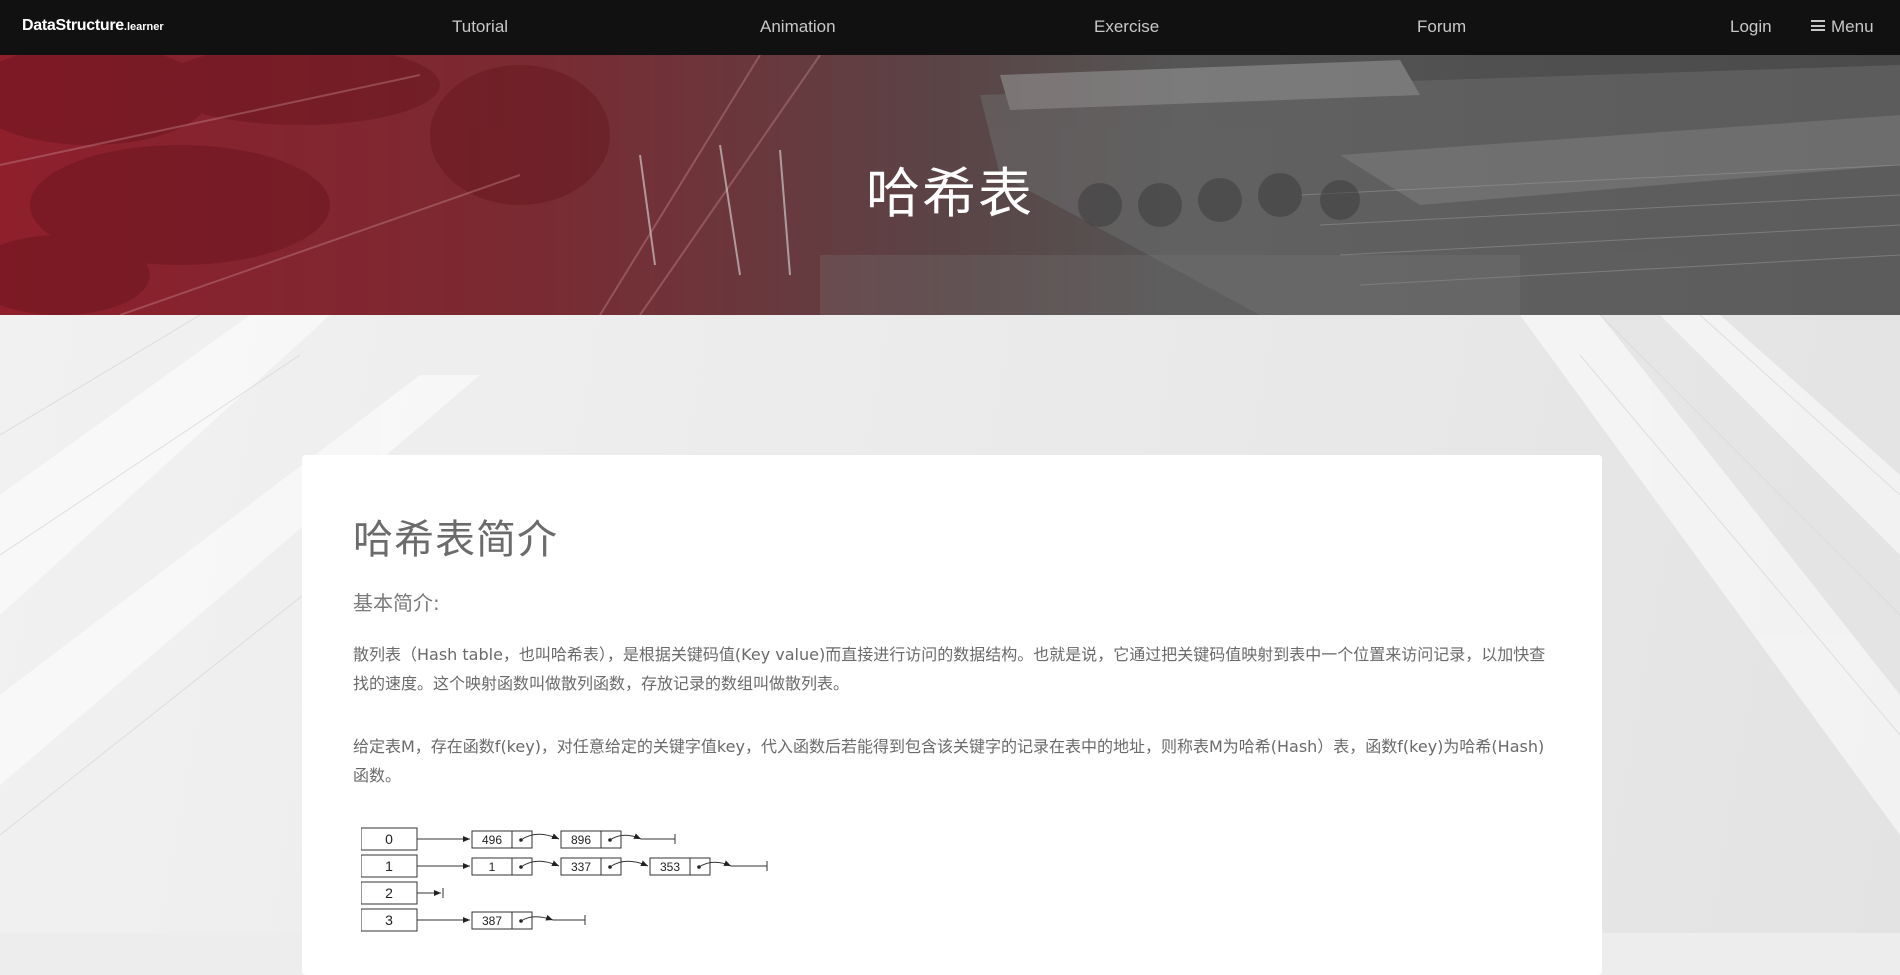  I want to click on node-value: 896, so click(581, 840).